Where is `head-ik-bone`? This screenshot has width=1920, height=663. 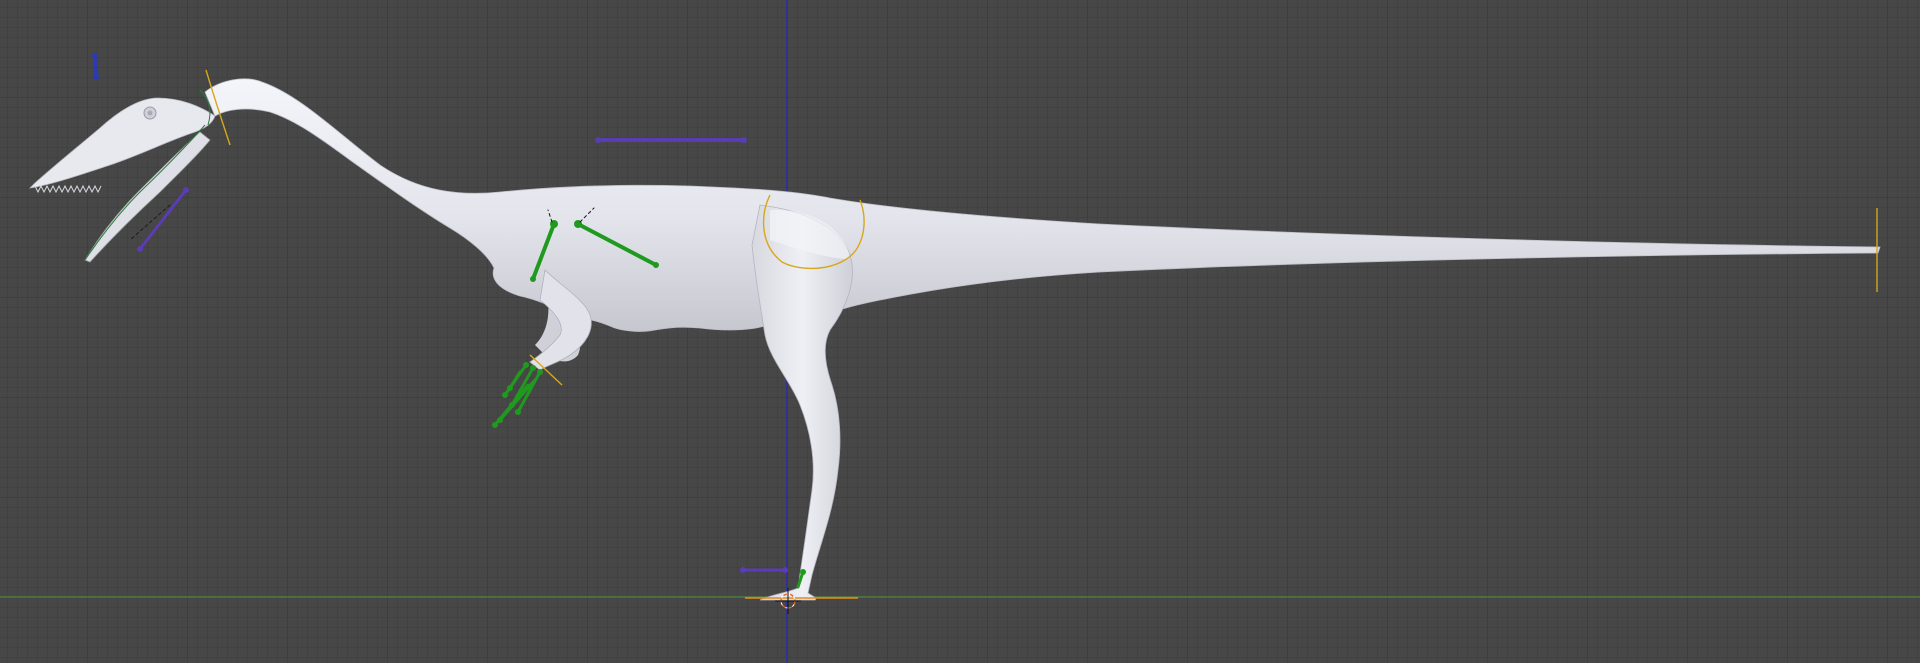
head-ik-bone is located at coordinates (95, 66).